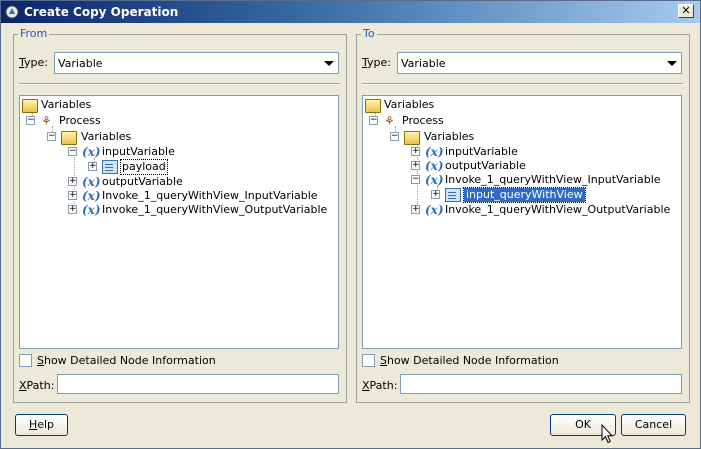 The width and height of the screenshot is (701, 449). I want to click on from-xpath-input, so click(198, 384).